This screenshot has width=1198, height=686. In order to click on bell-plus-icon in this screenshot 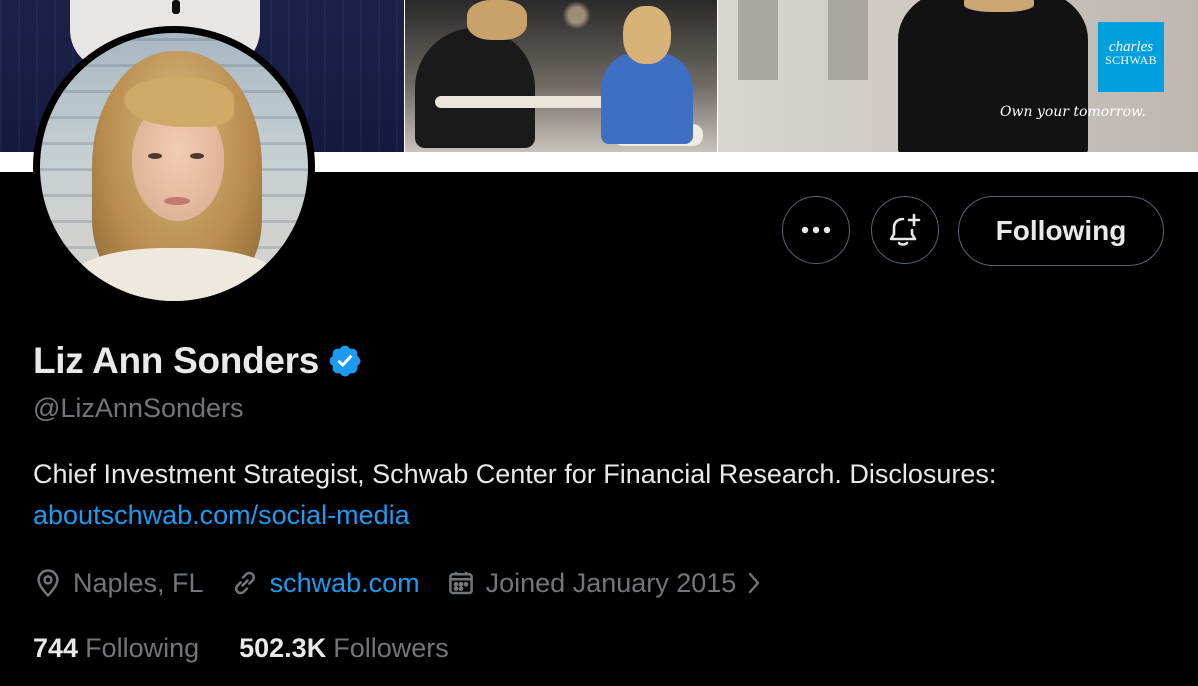, I will do `click(905, 229)`.